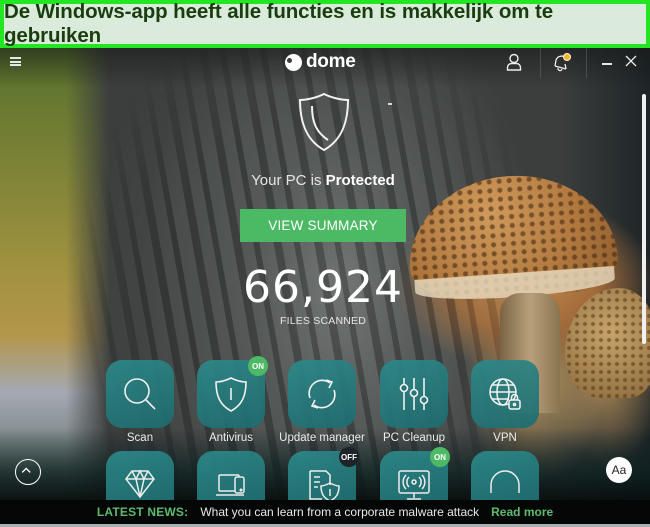 This screenshot has width=650, height=527. Describe the element at coordinates (349, 457) in the screenshot. I see `data-shield-status-badge: OFF` at that location.